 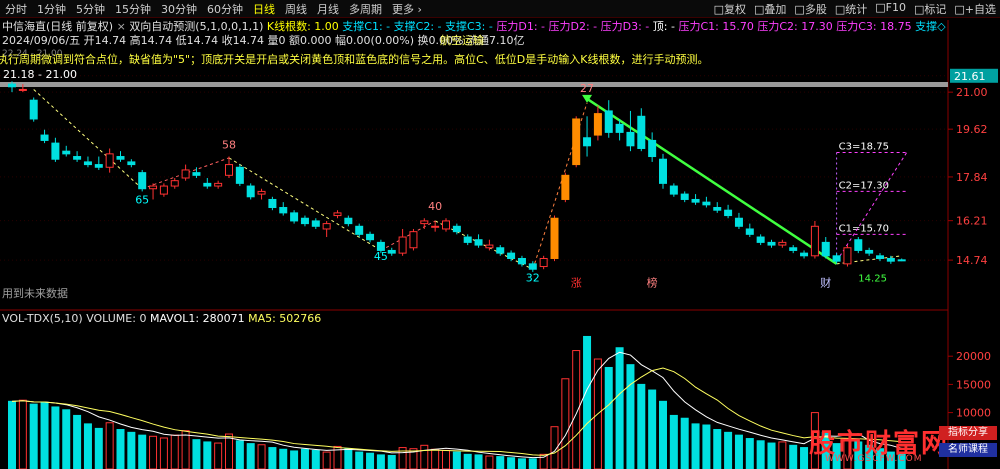 I want to click on tab-10: 更多 ›, so click(x=407, y=9).